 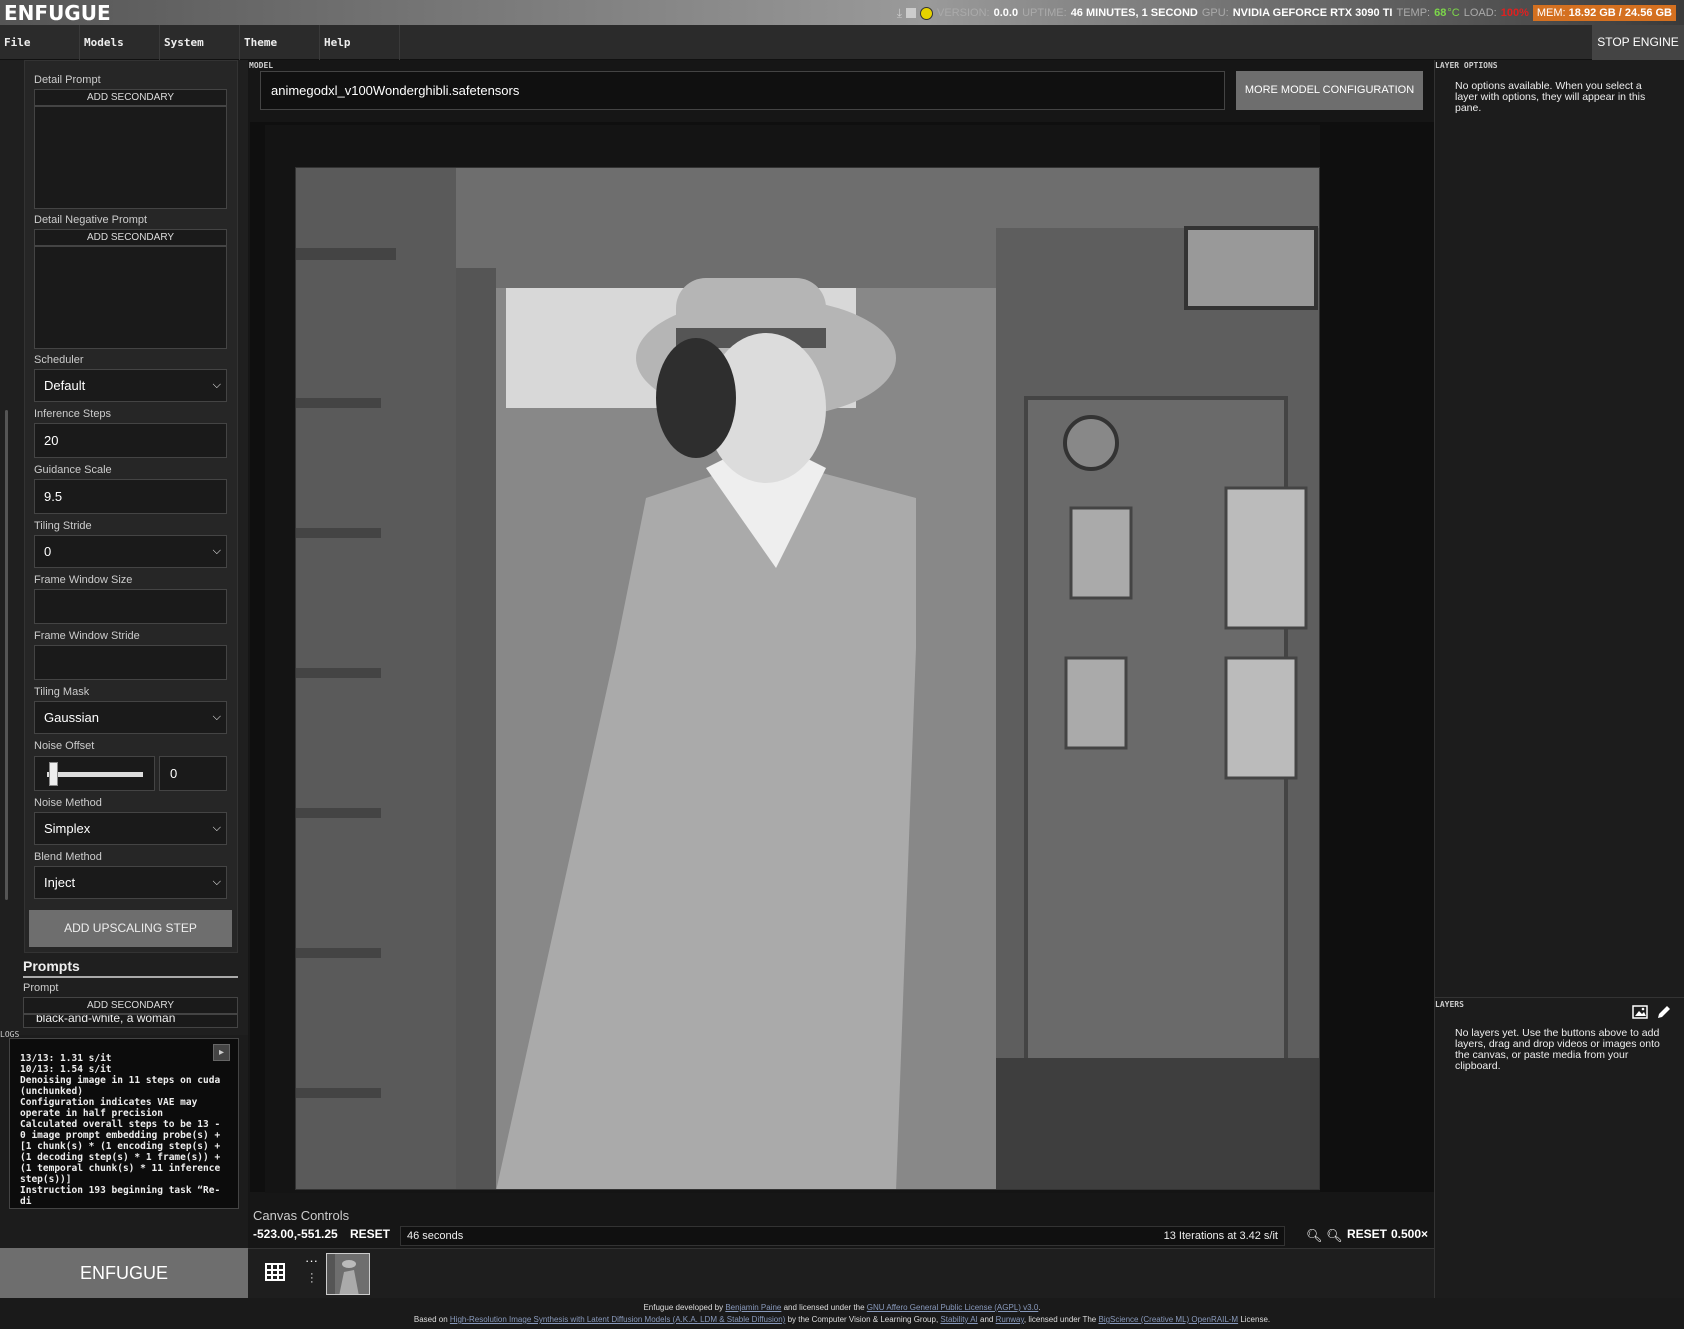 What do you see at coordinates (120, 42) in the screenshot?
I see `menu-models: Models` at bounding box center [120, 42].